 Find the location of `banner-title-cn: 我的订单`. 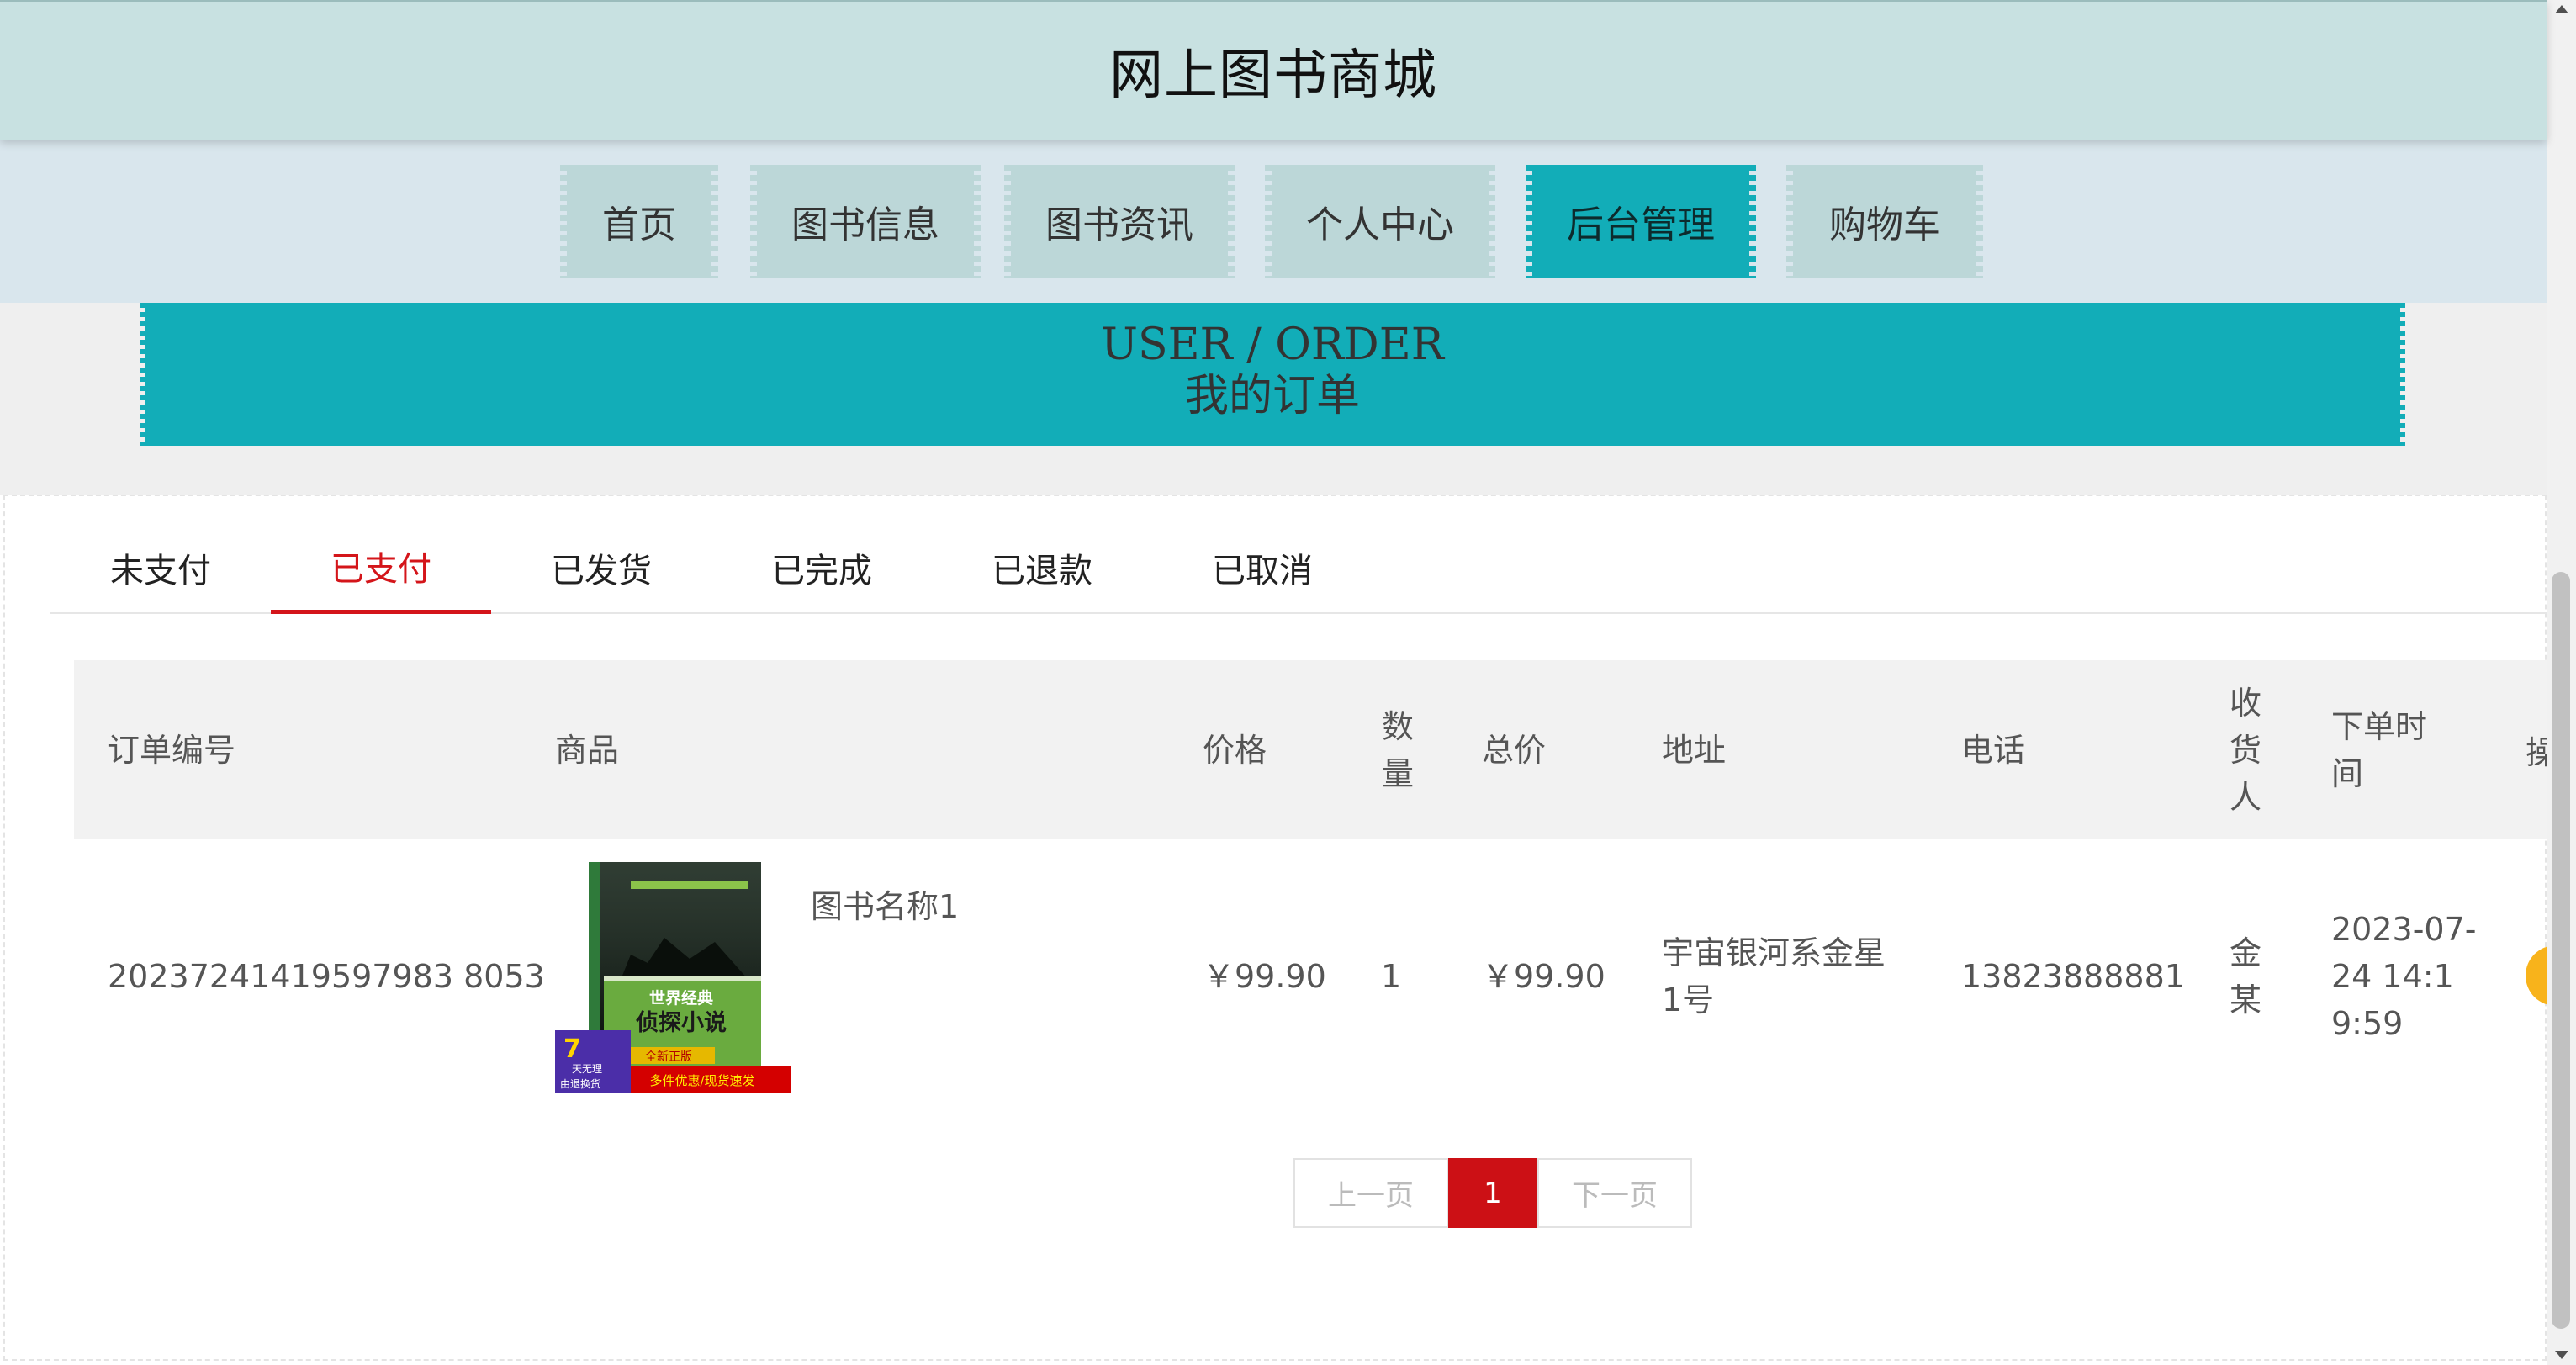

banner-title-cn: 我的订单 is located at coordinates (1272, 396).